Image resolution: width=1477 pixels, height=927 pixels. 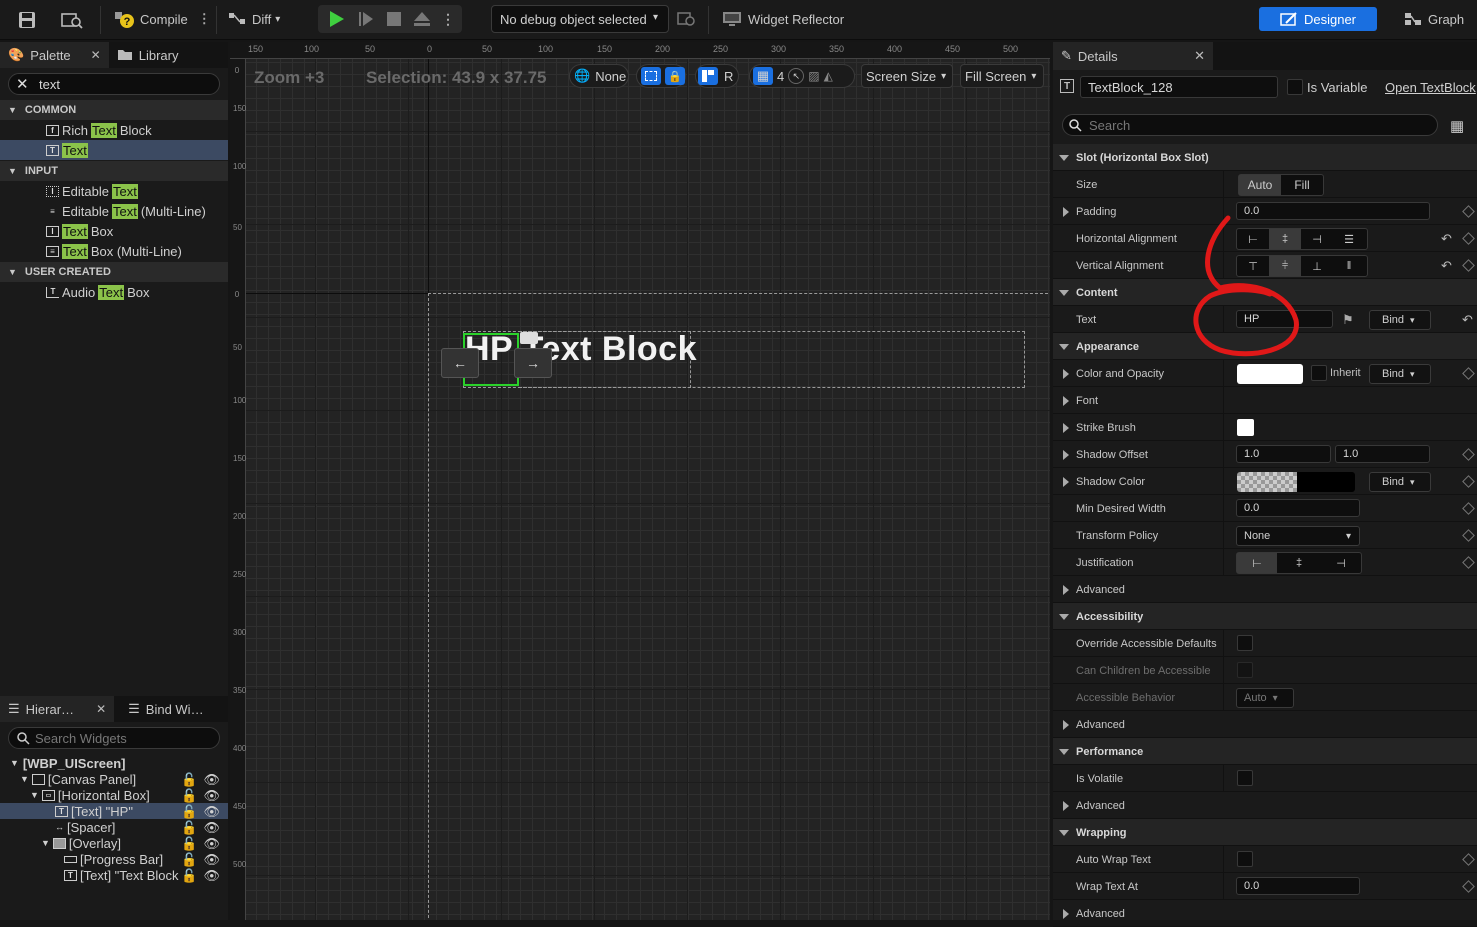 I want to click on category-input: ▼ INPUT, so click(x=114, y=171).